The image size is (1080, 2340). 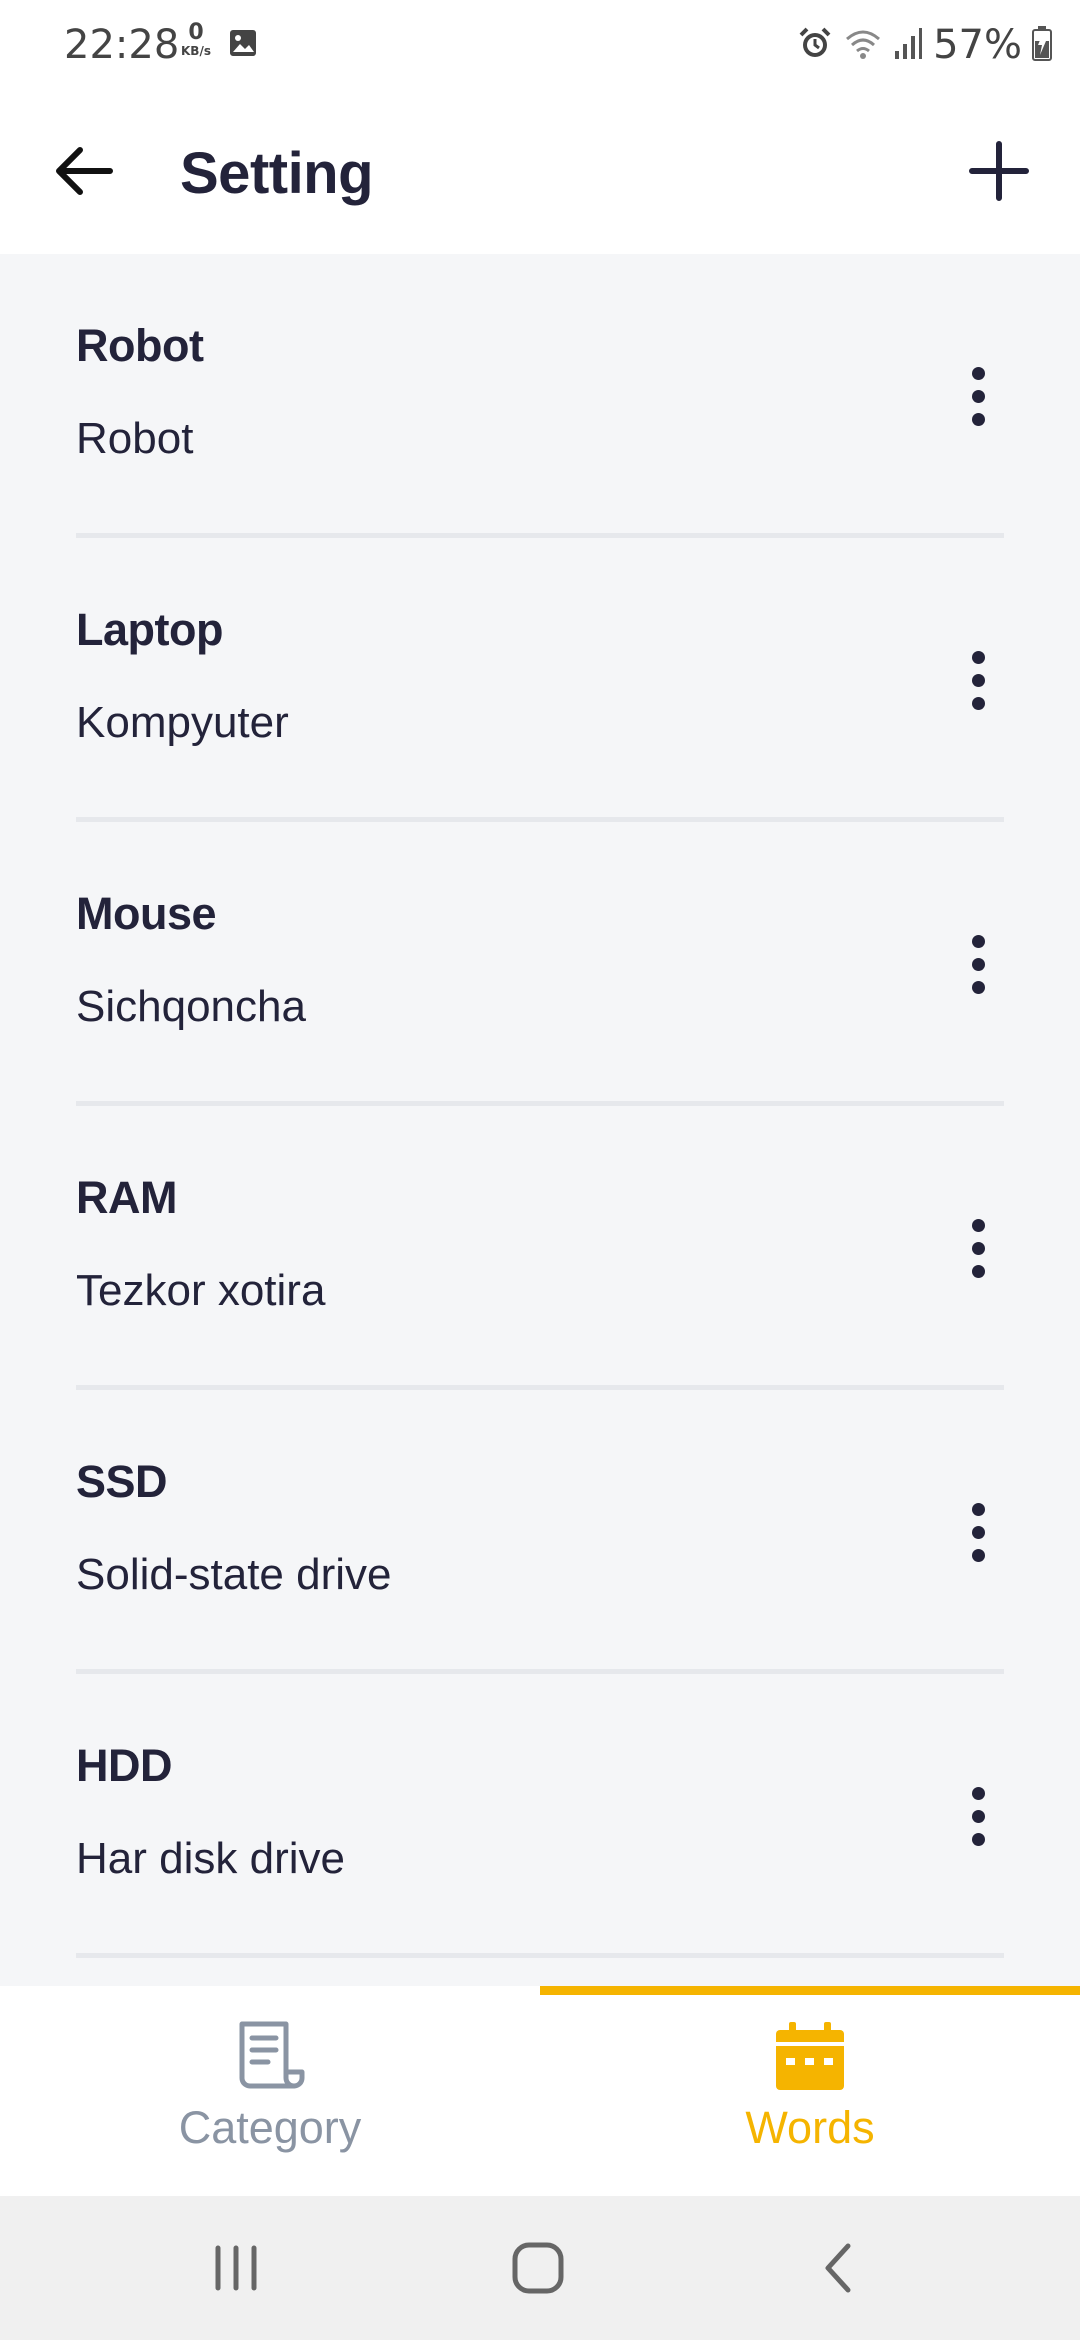 I want to click on word-translation: Sichqoncha, so click(x=191, y=1006).